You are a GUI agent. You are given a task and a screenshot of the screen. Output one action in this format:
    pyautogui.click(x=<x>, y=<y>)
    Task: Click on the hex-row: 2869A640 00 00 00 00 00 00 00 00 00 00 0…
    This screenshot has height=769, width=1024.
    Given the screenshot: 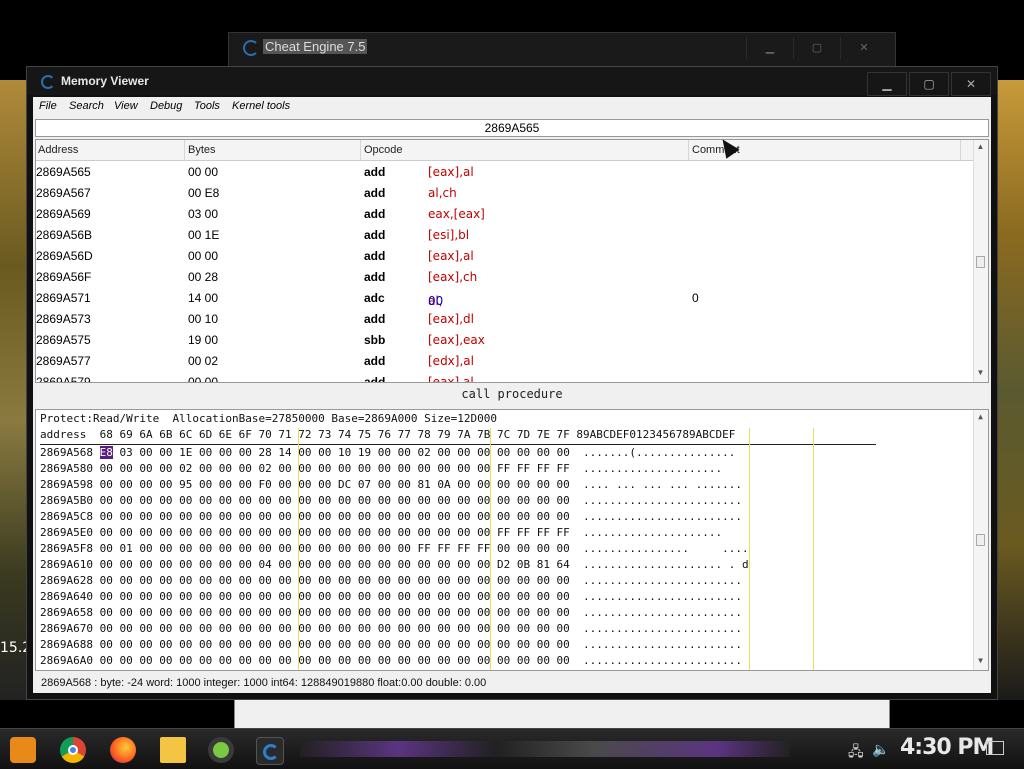 What is the action you would take?
    pyautogui.click(x=391, y=598)
    